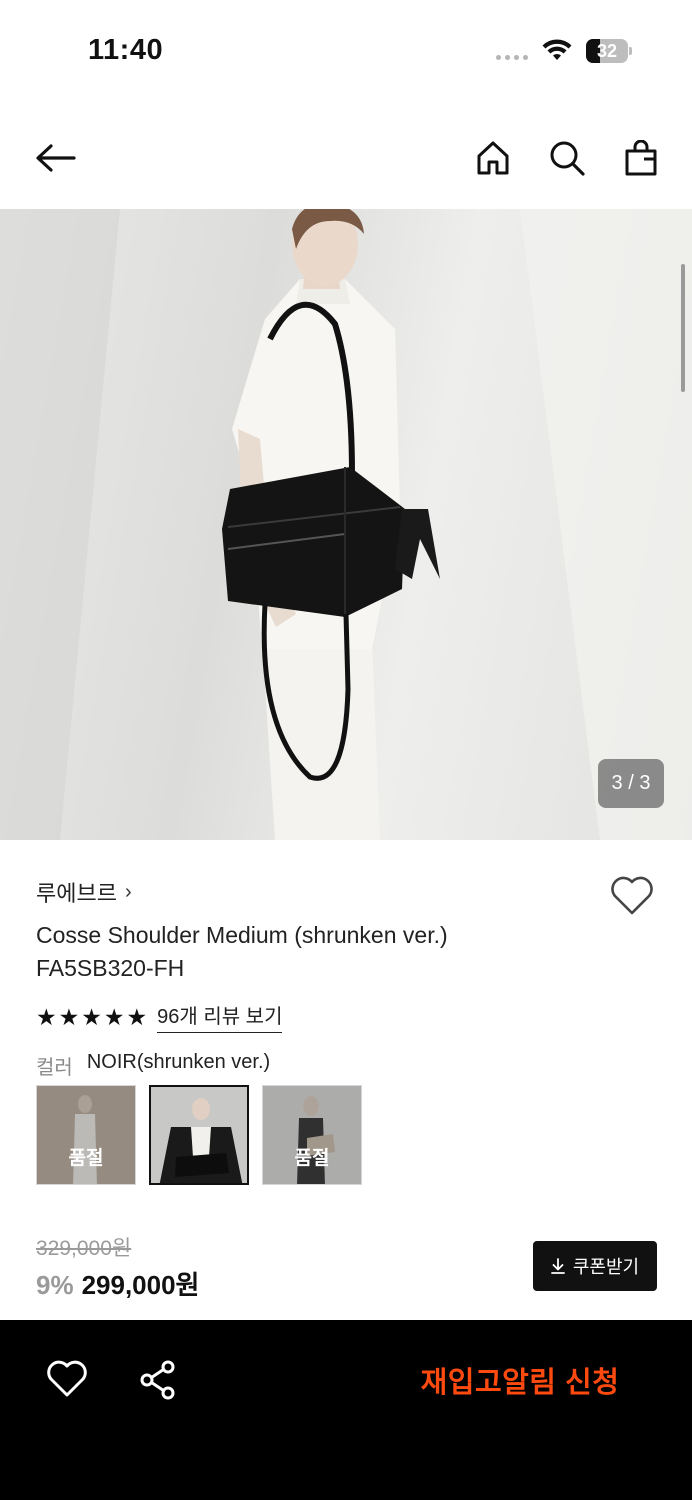  I want to click on image-counter: 3 / 3, so click(631, 783).